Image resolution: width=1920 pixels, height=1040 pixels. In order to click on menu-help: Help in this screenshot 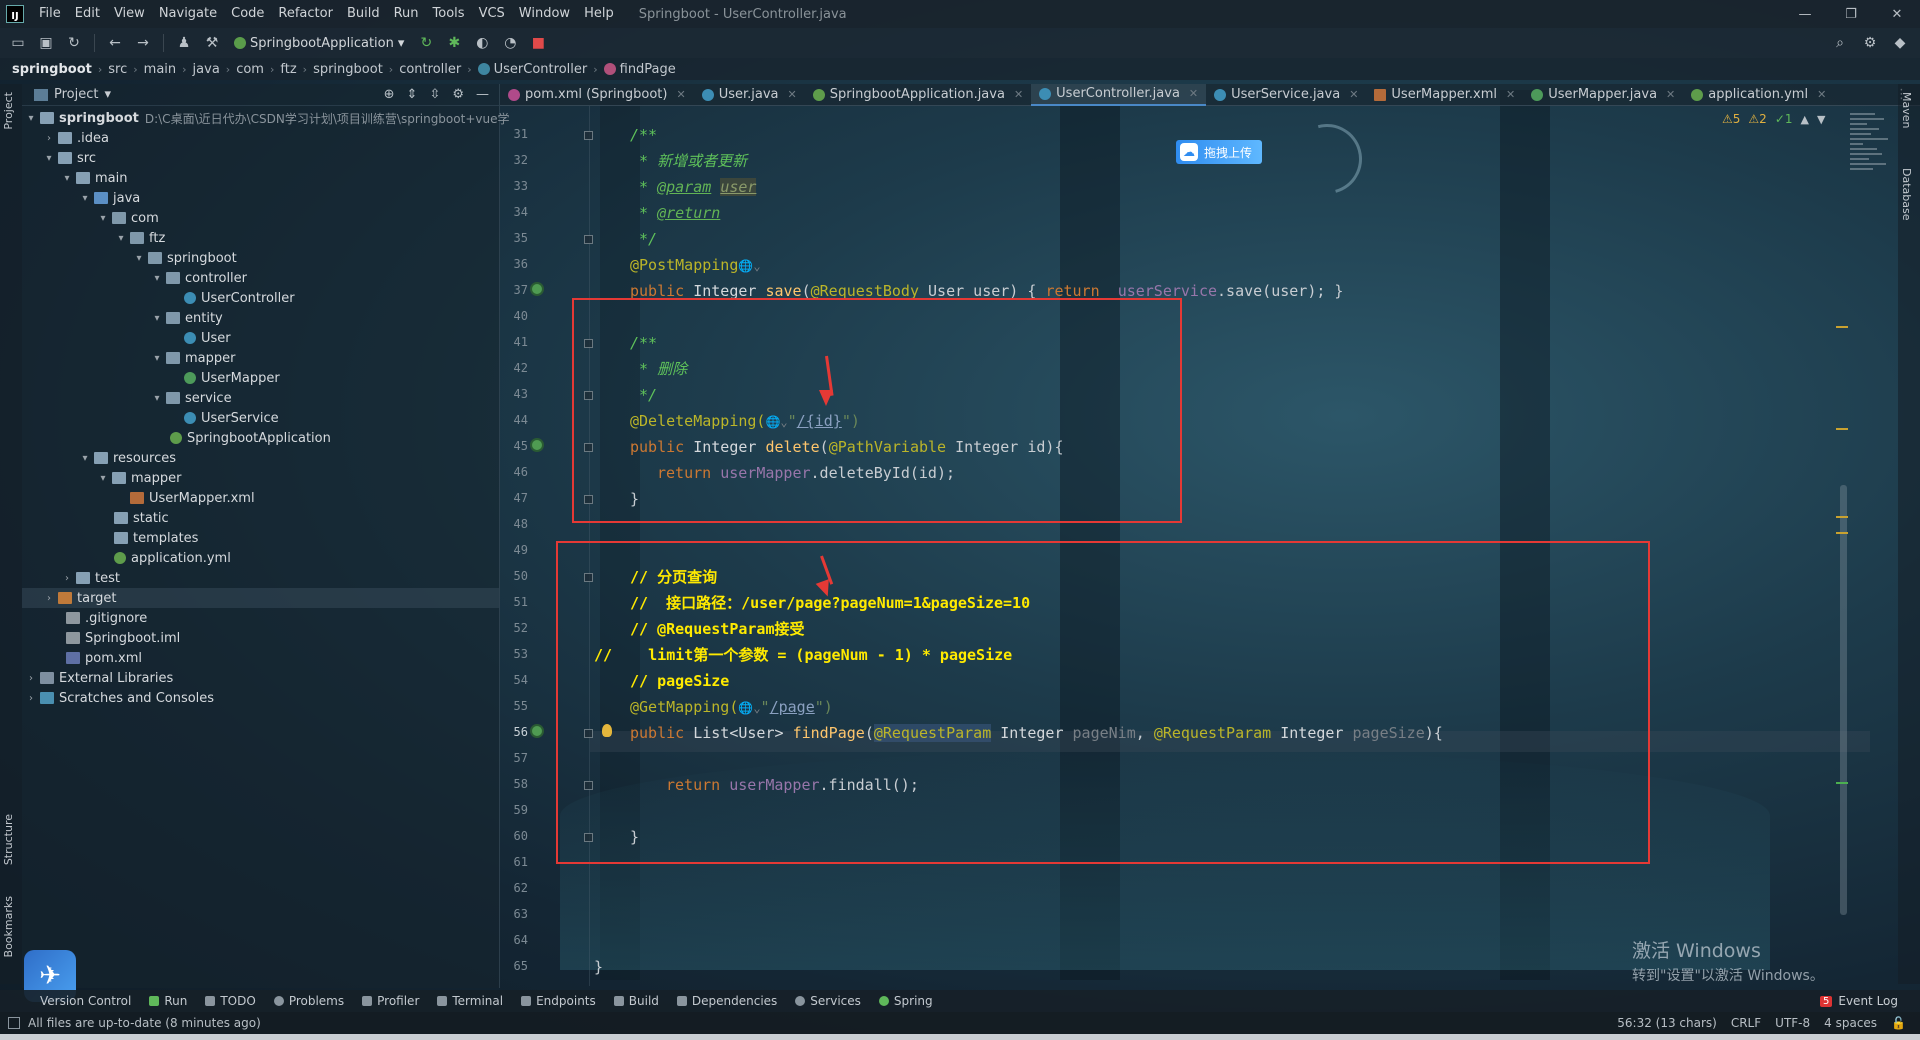, I will do `click(599, 14)`.